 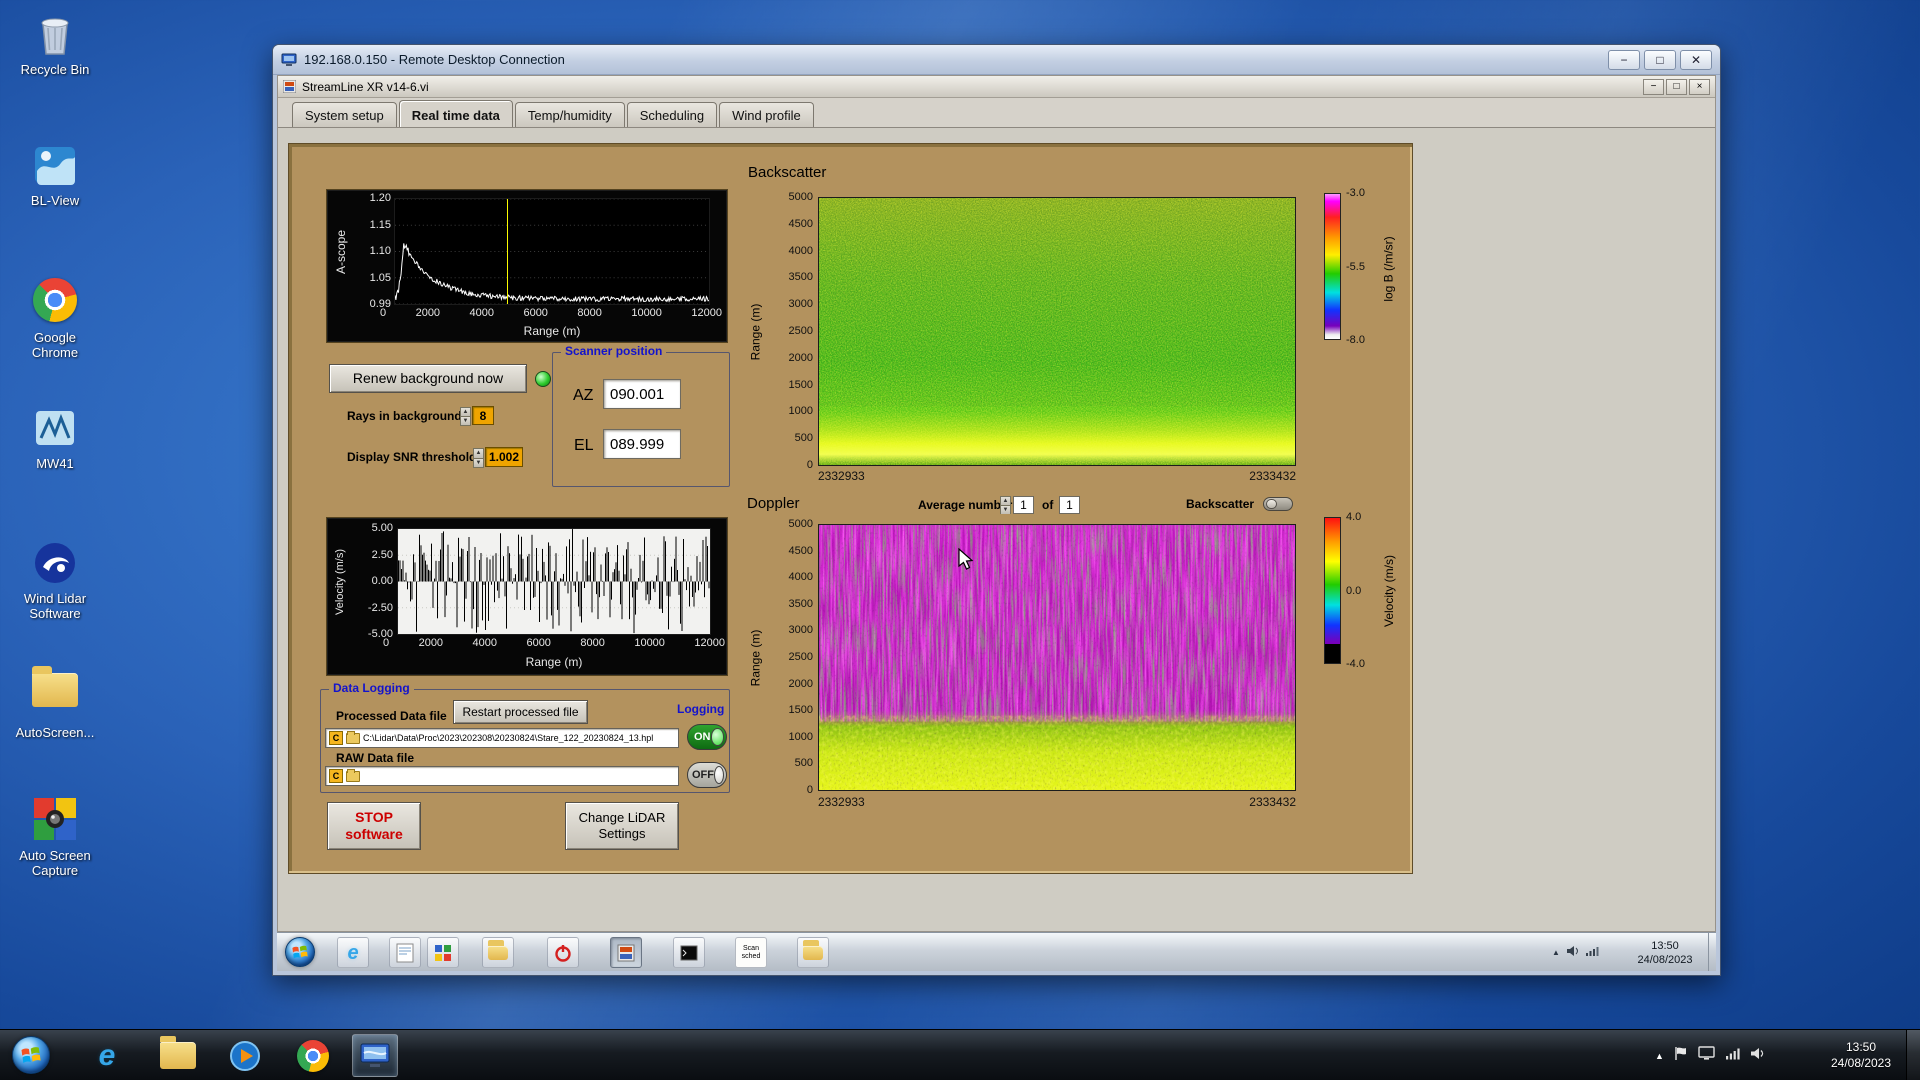 What do you see at coordinates (344, 114) in the screenshot?
I see `tab-system-setup: System setup` at bounding box center [344, 114].